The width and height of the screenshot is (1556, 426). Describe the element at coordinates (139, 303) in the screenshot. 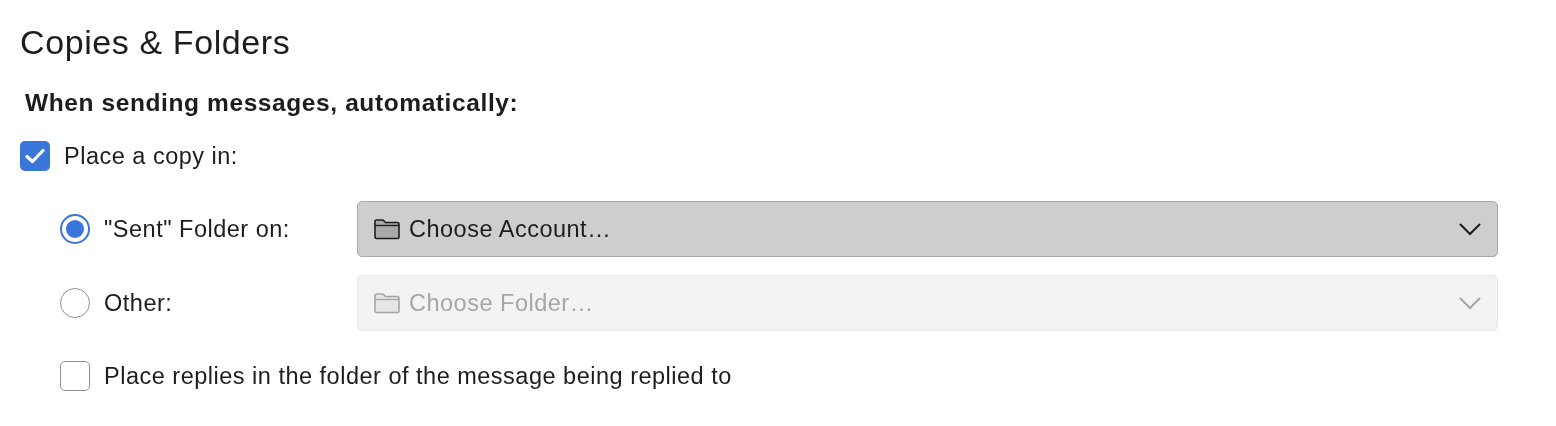

I see `radio-label: Other:` at that location.